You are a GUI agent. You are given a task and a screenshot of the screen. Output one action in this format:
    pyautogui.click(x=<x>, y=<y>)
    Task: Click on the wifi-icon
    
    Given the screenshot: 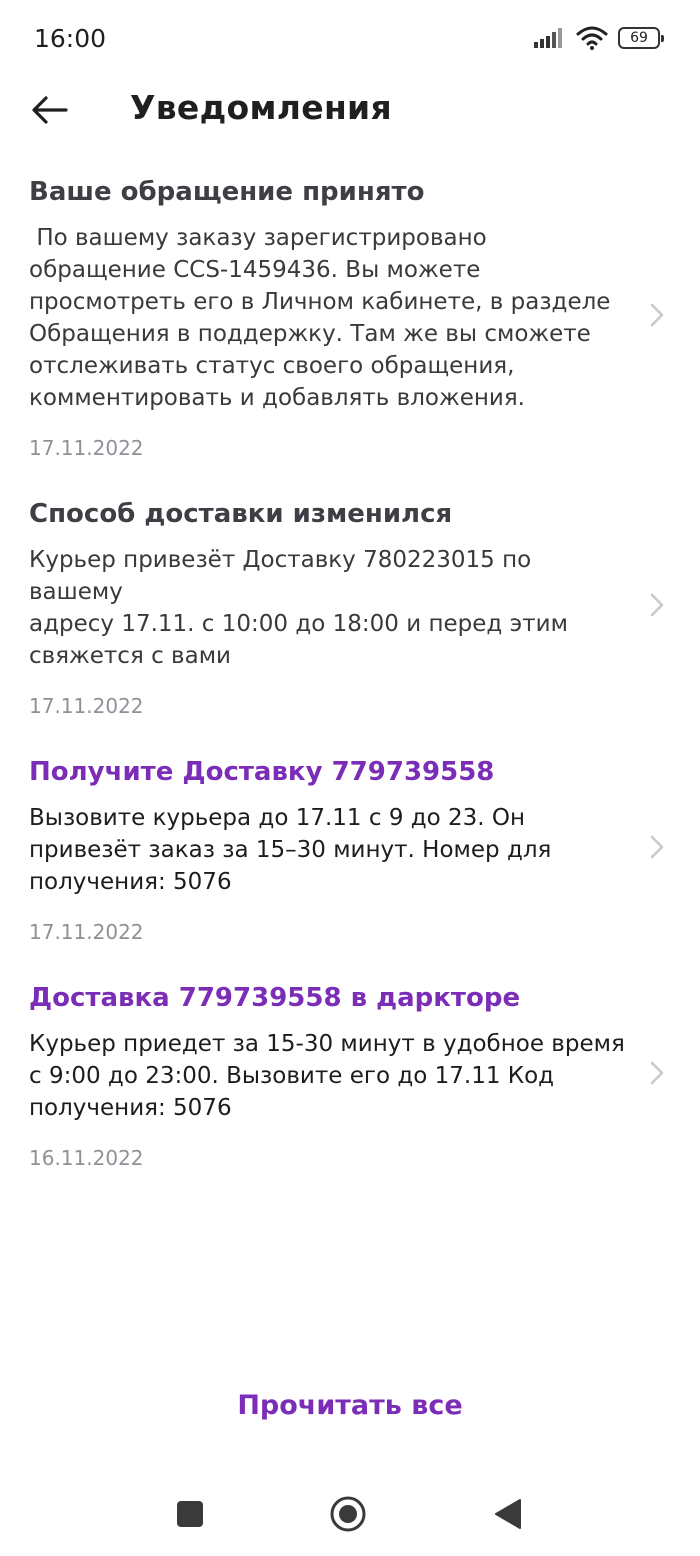 What is the action you would take?
    pyautogui.click(x=592, y=38)
    